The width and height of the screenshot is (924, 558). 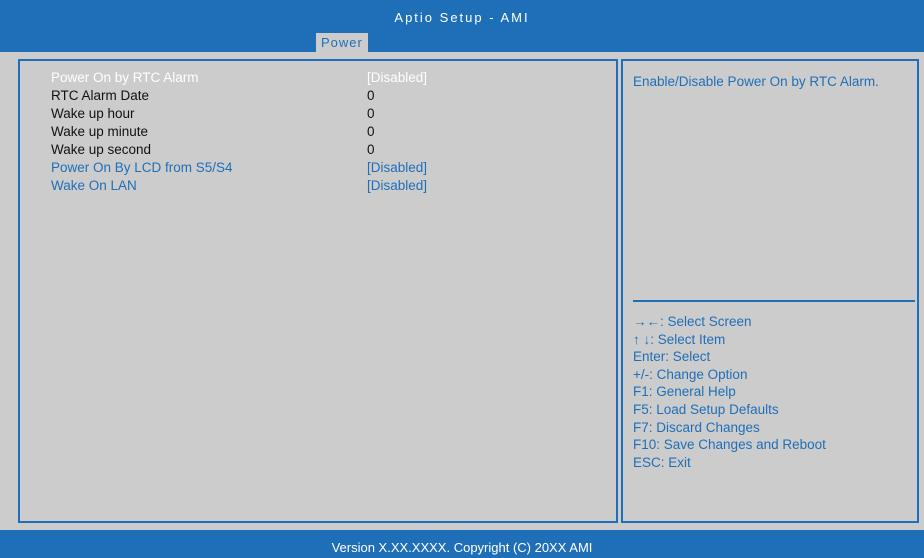 What do you see at coordinates (684, 392) in the screenshot?
I see `key-f1: F1: General Help` at bounding box center [684, 392].